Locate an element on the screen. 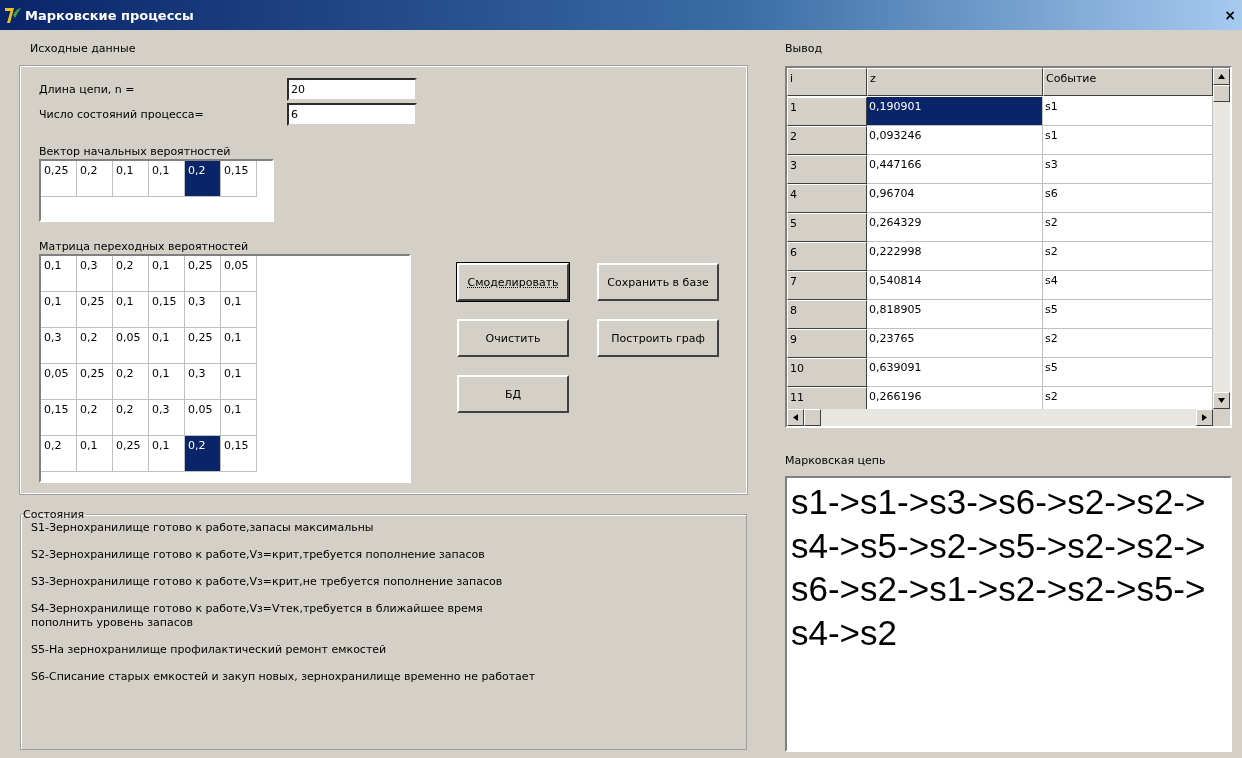 The image size is (1242, 758). column-header: i is located at coordinates (827, 82).